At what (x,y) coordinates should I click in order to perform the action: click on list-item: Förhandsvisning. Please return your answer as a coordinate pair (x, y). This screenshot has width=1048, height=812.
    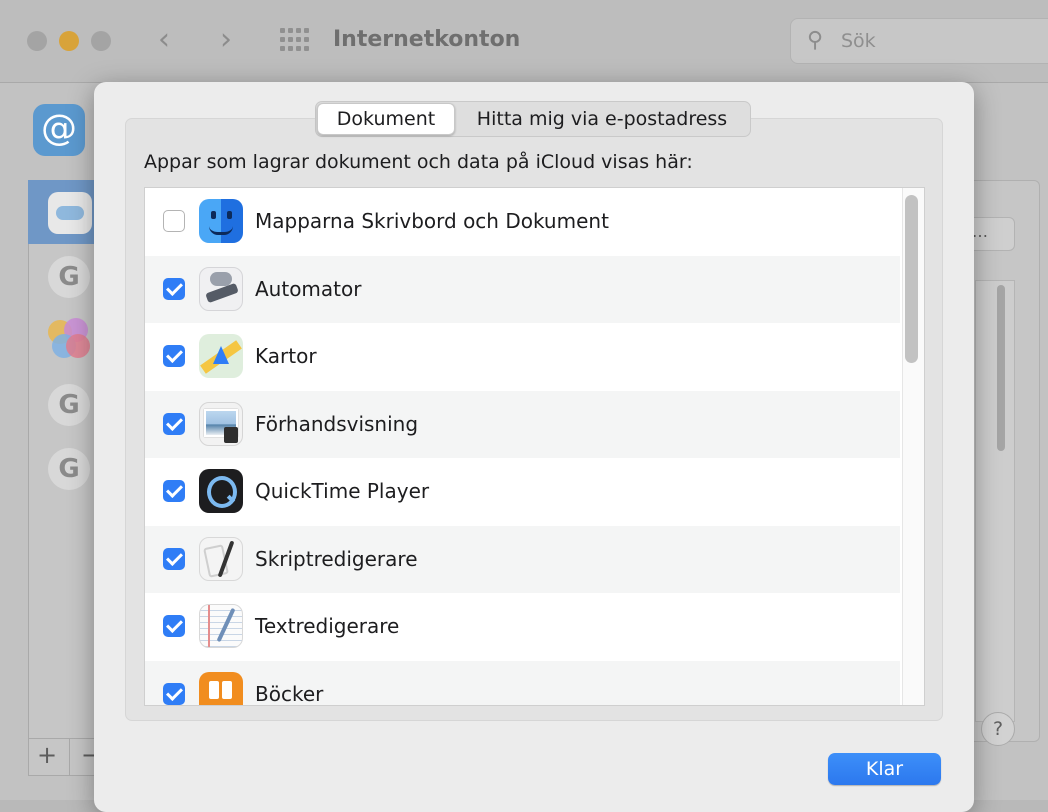
    Looking at the image, I should click on (522, 424).